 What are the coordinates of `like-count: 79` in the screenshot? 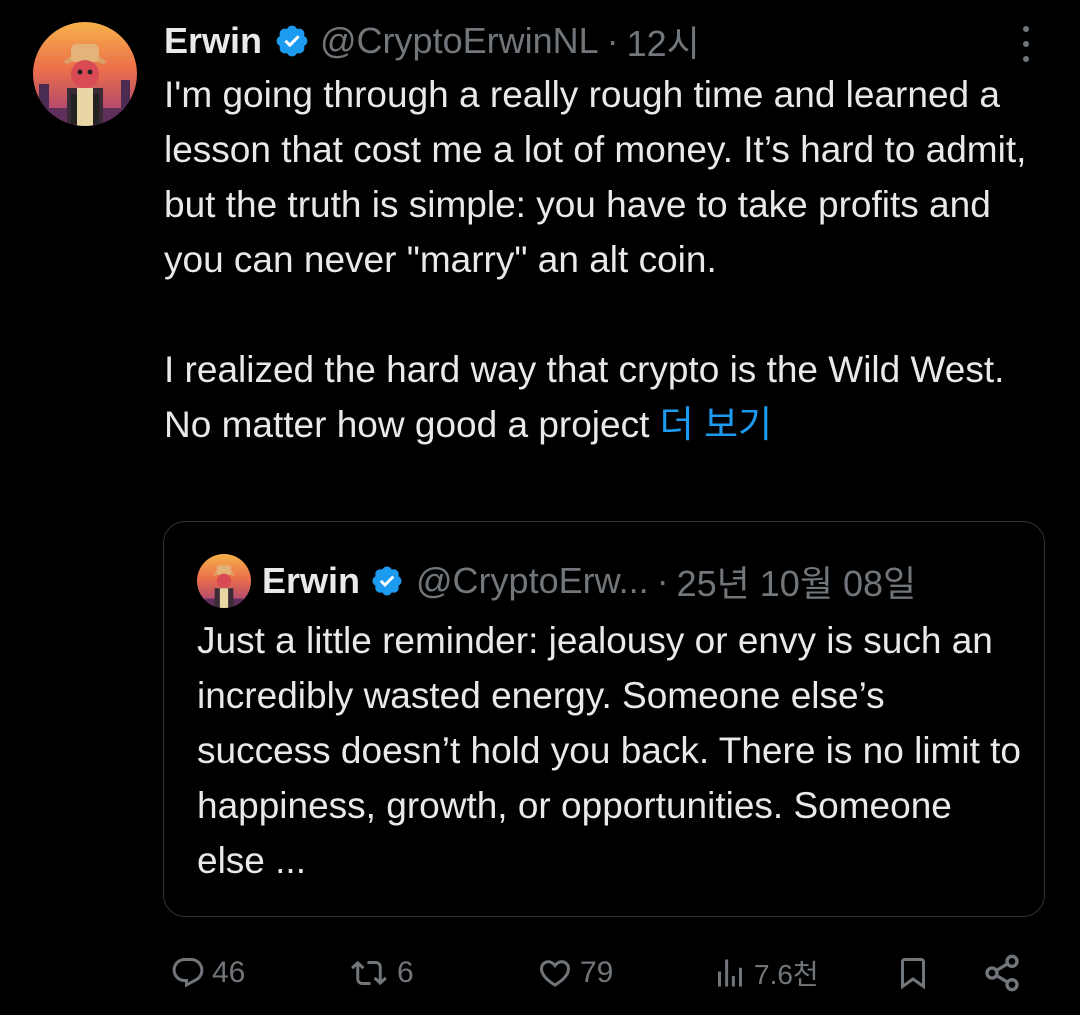 It's located at (597, 972).